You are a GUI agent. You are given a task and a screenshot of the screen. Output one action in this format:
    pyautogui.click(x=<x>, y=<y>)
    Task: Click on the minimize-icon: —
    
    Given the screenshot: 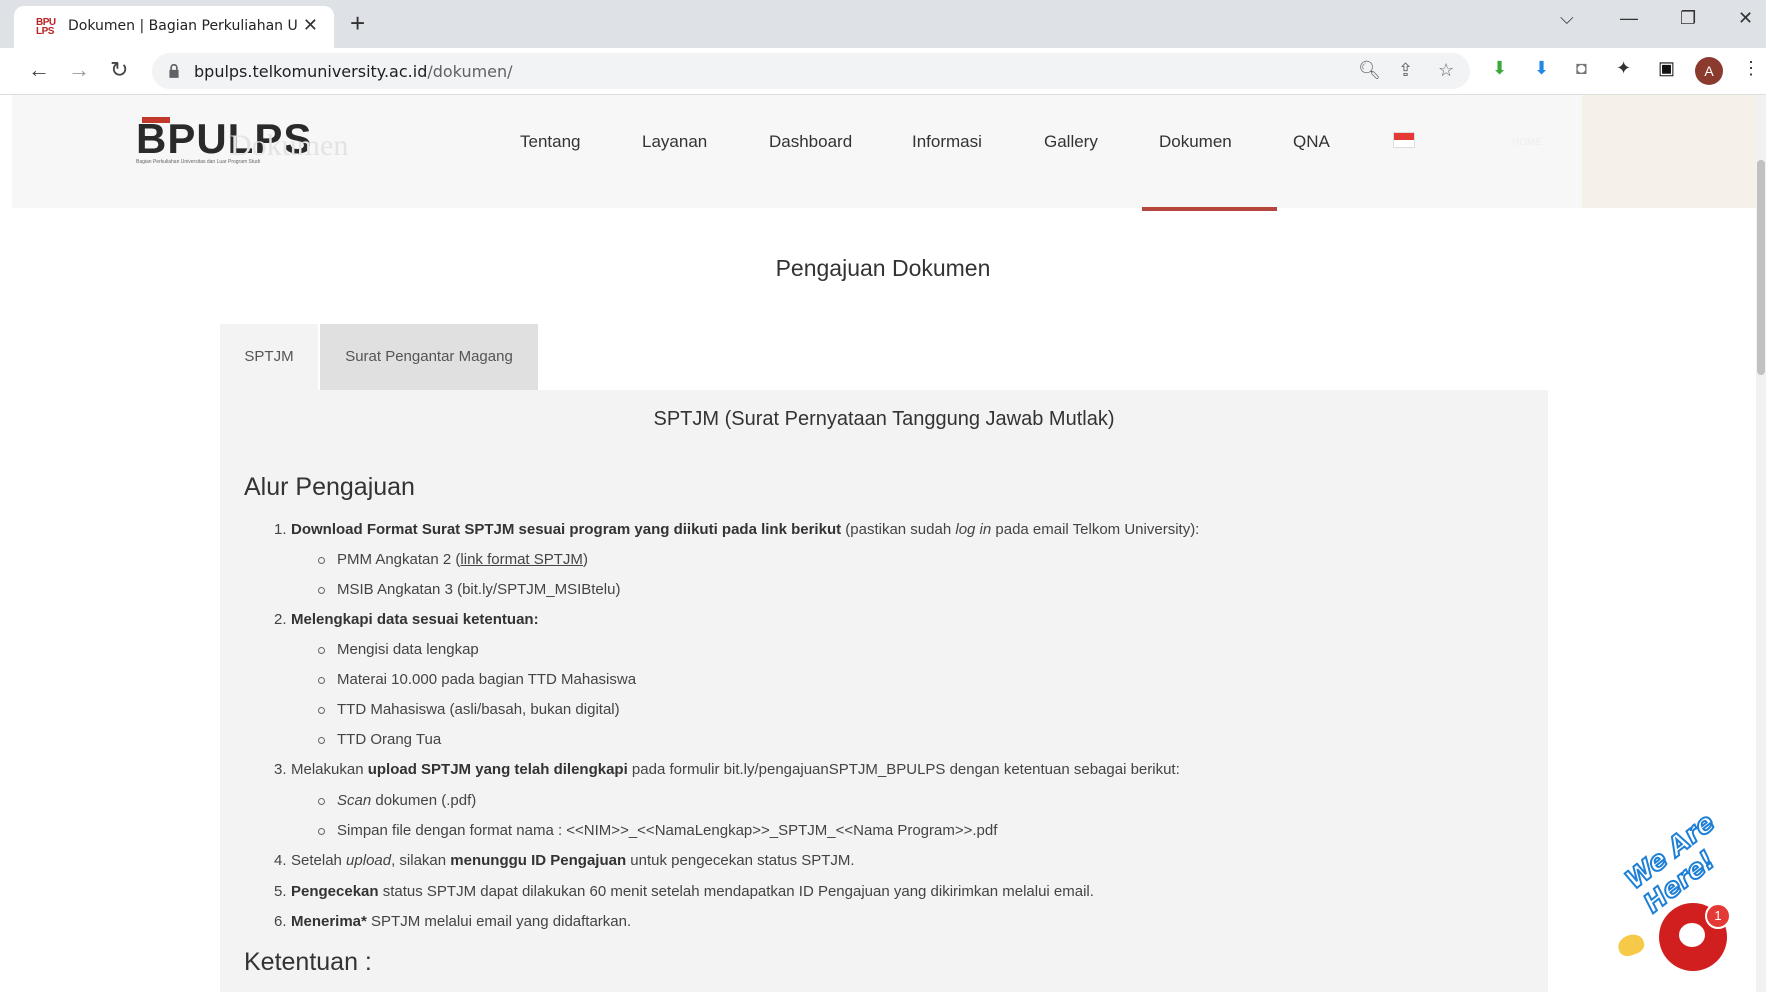 What is the action you would take?
    pyautogui.click(x=1629, y=18)
    